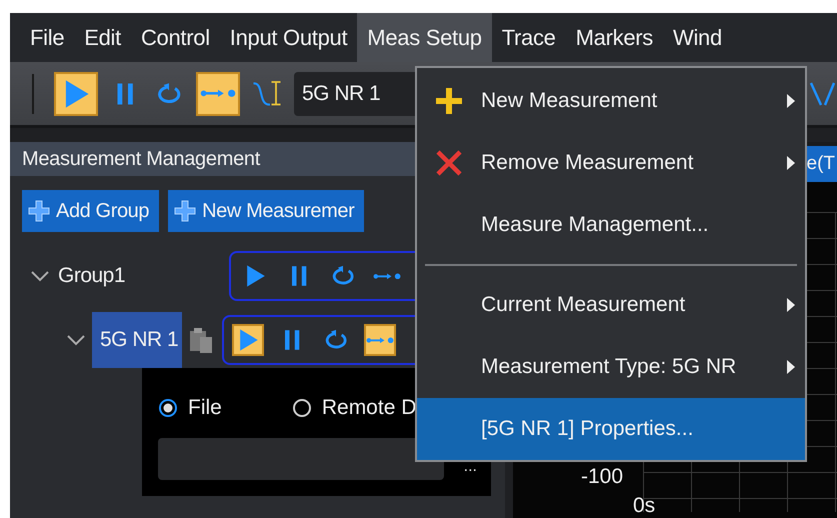 Image resolution: width=837 pixels, height=518 pixels. What do you see at coordinates (102, 37) in the screenshot?
I see `menu-item: Edit` at bounding box center [102, 37].